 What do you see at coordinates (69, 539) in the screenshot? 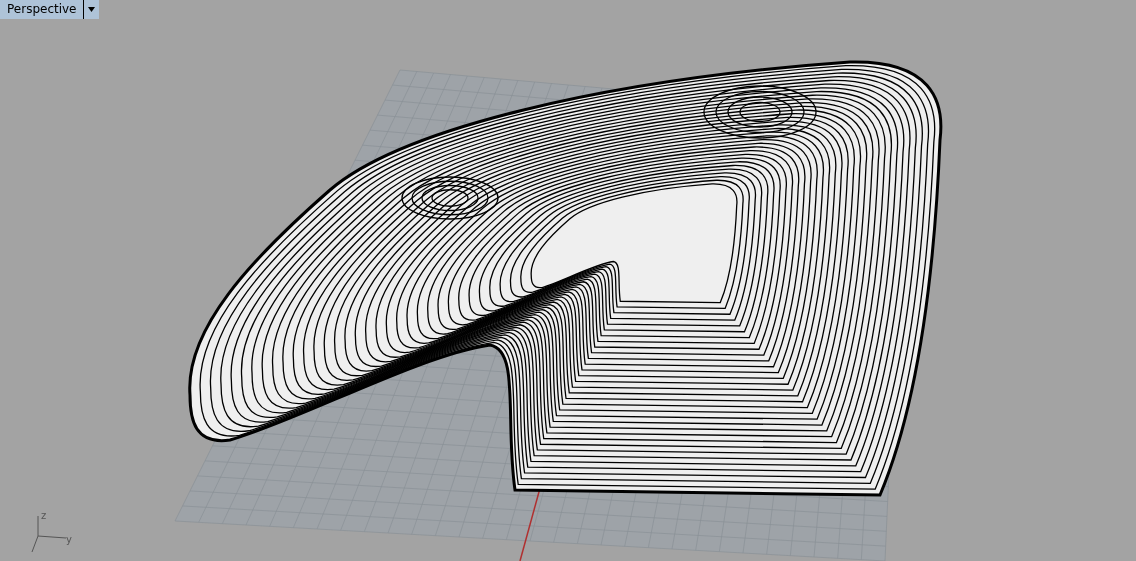
I see `axis-label: y` at bounding box center [69, 539].